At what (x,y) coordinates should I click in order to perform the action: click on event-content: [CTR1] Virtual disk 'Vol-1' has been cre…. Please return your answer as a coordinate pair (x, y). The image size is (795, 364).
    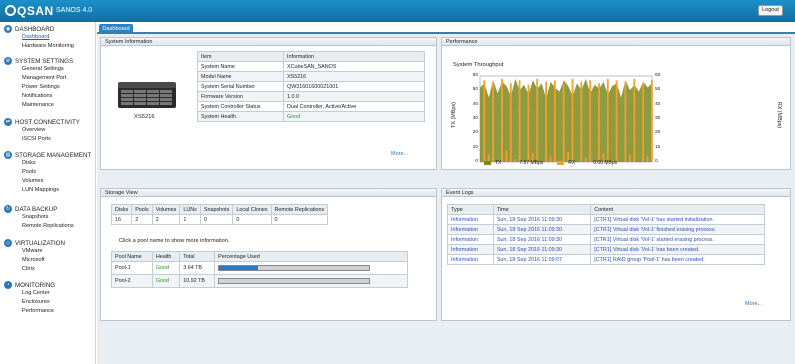
    Looking at the image, I should click on (677, 249).